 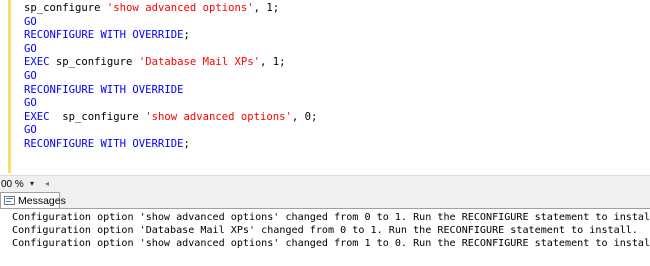 I want to click on change-tracking-bar, so click(x=9, y=86).